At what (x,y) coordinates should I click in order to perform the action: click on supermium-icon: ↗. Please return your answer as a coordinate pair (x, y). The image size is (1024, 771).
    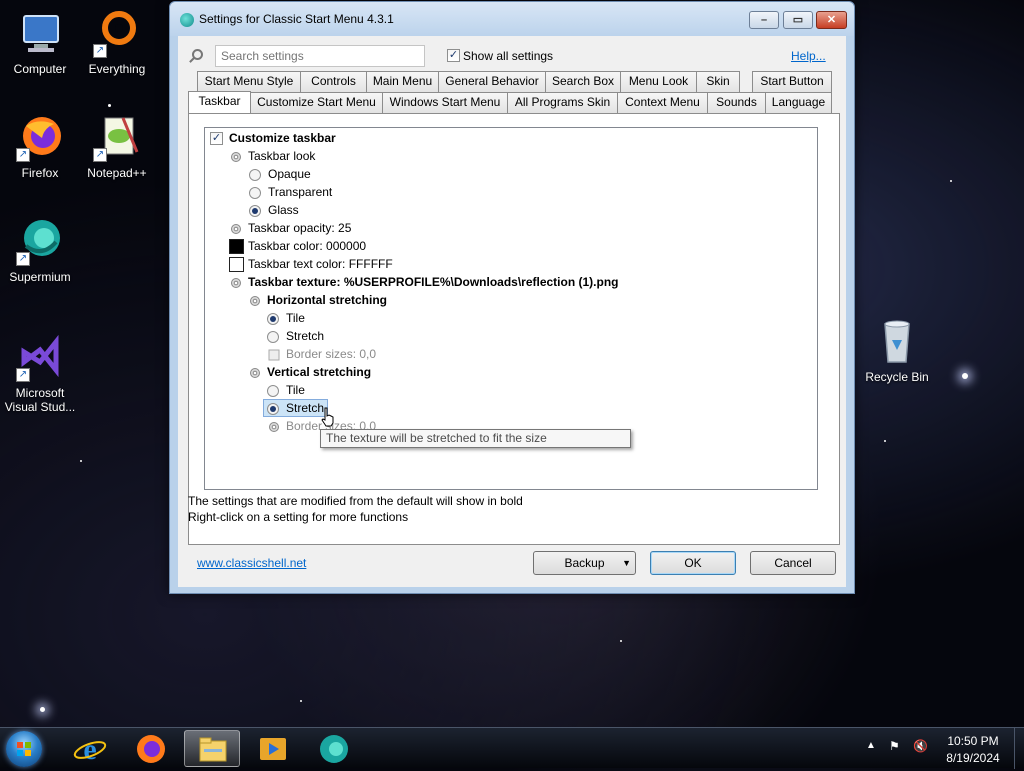
    Looking at the image, I should click on (40, 242).